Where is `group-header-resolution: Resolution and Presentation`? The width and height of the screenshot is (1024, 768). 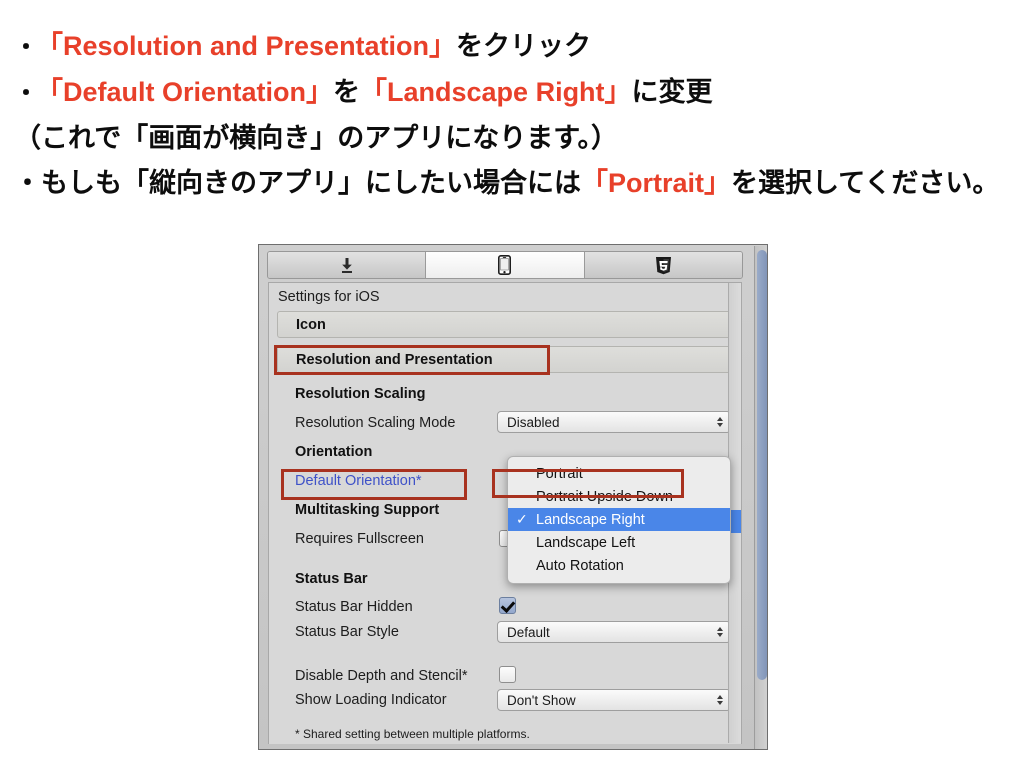
group-header-resolution: Resolution and Presentation is located at coordinates (504, 359).